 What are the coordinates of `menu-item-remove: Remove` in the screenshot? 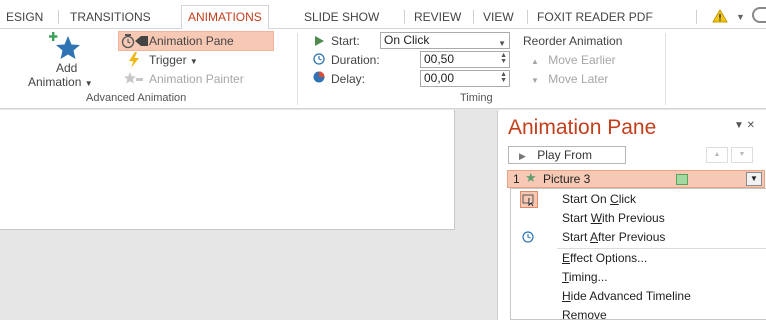 It's located at (638, 313).